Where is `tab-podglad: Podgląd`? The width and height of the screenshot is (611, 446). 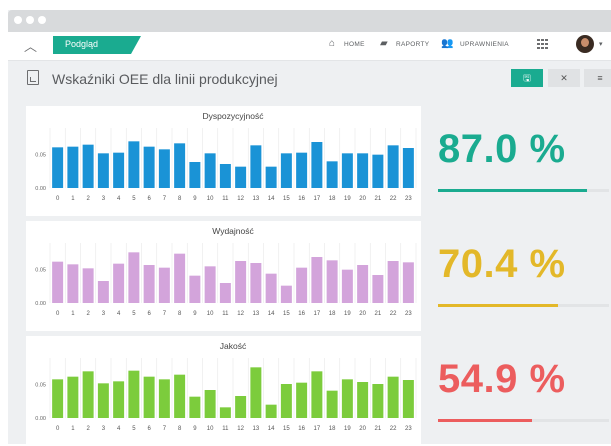
tab-podglad: Podgląd is located at coordinates (97, 45).